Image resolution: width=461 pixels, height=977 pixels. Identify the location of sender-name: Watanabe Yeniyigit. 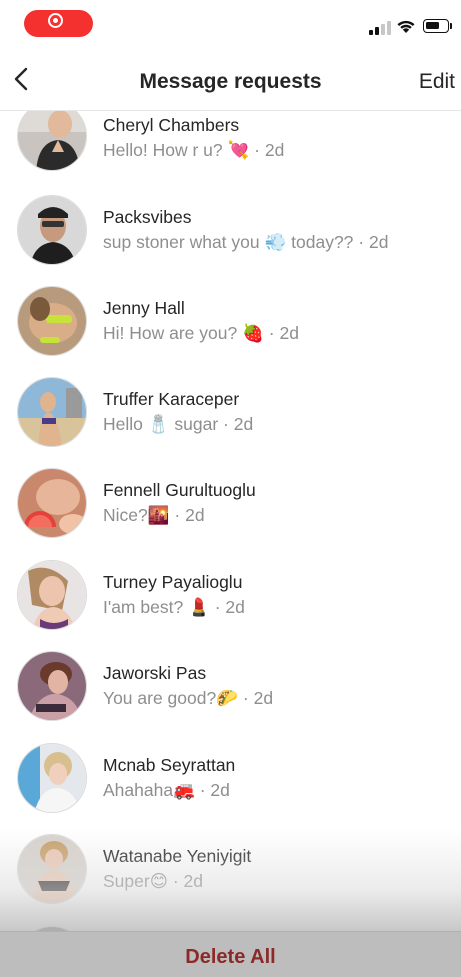
(177, 856).